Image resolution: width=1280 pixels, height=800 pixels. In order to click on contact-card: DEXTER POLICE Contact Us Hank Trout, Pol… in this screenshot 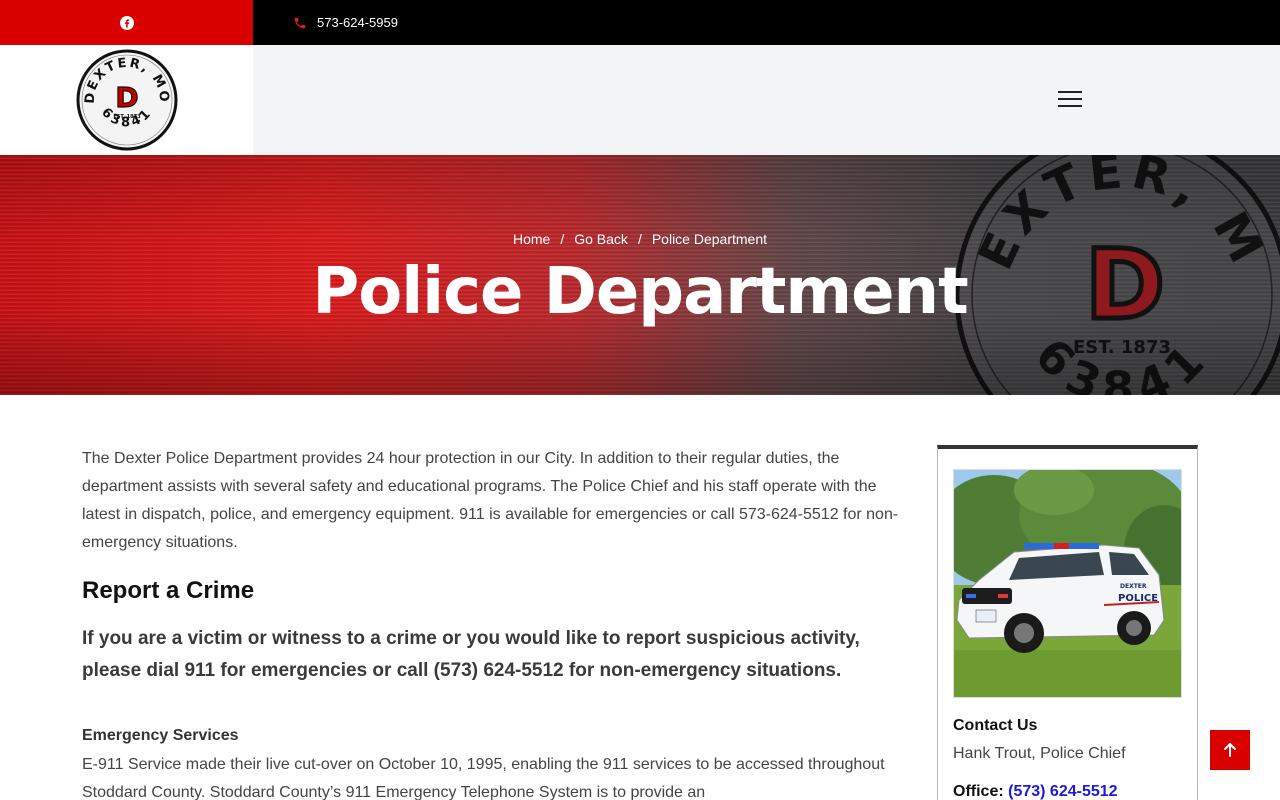, I will do `click(1067, 622)`.